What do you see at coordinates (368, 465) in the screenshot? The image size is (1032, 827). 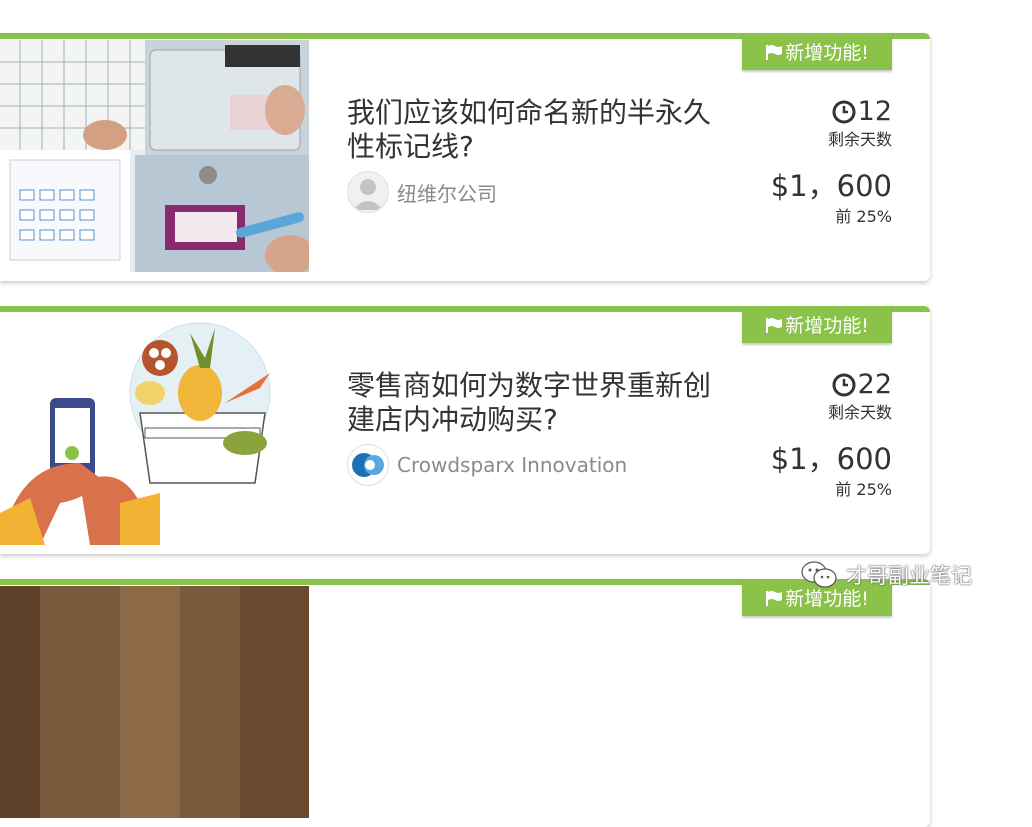 I see `crowdsparx-logo-icon` at bounding box center [368, 465].